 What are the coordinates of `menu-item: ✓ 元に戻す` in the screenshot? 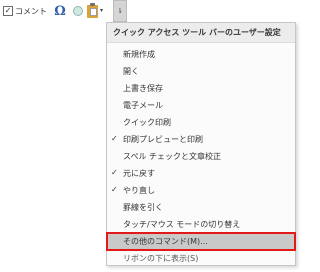 It's located at (201, 173).